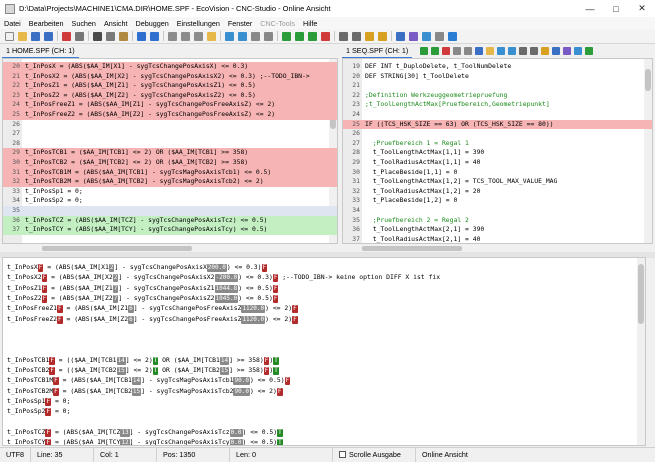 The height and width of the screenshot is (462, 655). Describe the element at coordinates (170, 201) in the screenshot. I see `code-line: 34 t_InPosSp2 = 0;` at that location.